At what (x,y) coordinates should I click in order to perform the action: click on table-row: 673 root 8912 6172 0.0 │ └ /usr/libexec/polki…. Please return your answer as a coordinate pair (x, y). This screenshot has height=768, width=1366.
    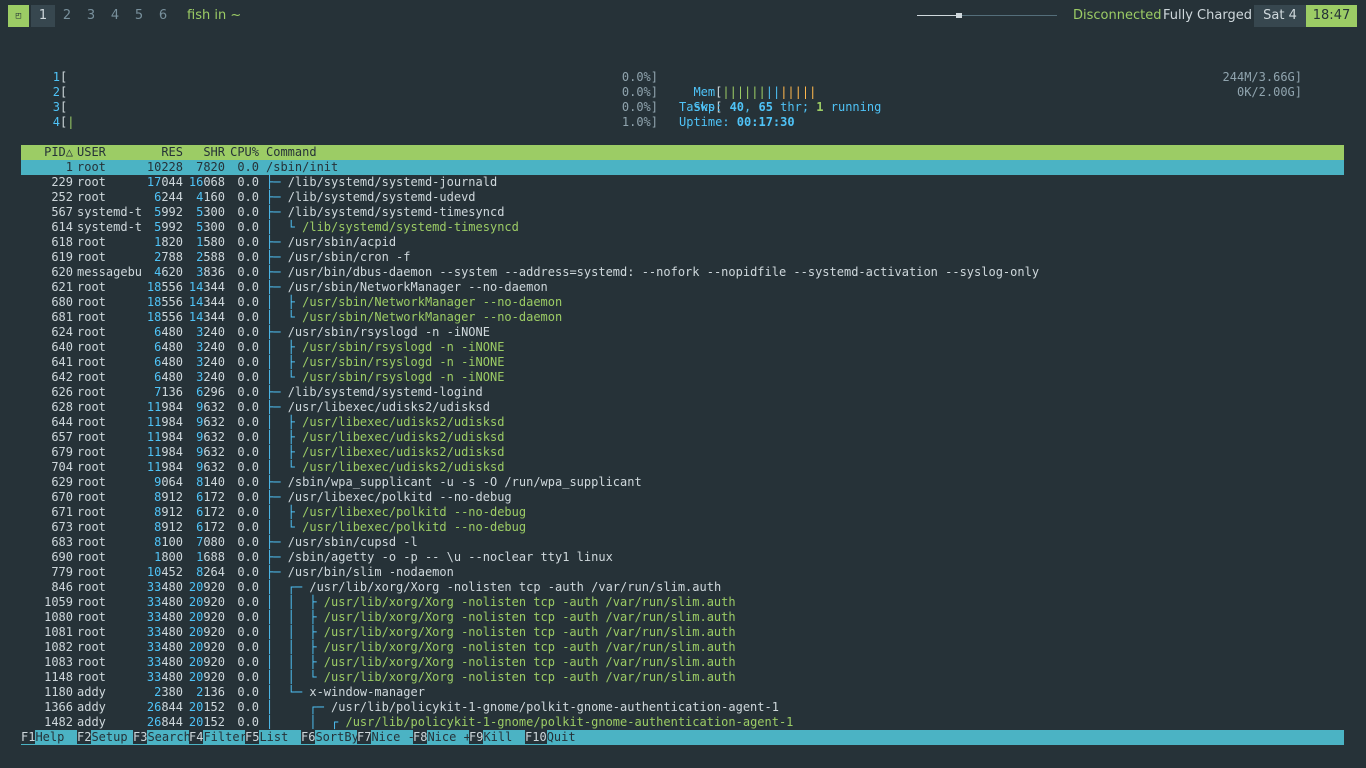
    Looking at the image, I should click on (682, 527).